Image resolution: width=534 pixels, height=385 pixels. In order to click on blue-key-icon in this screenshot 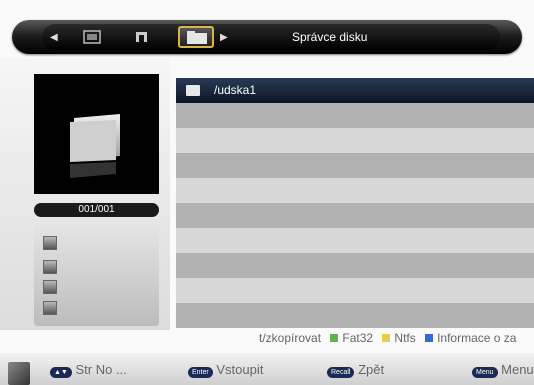, I will do `click(429, 337)`.